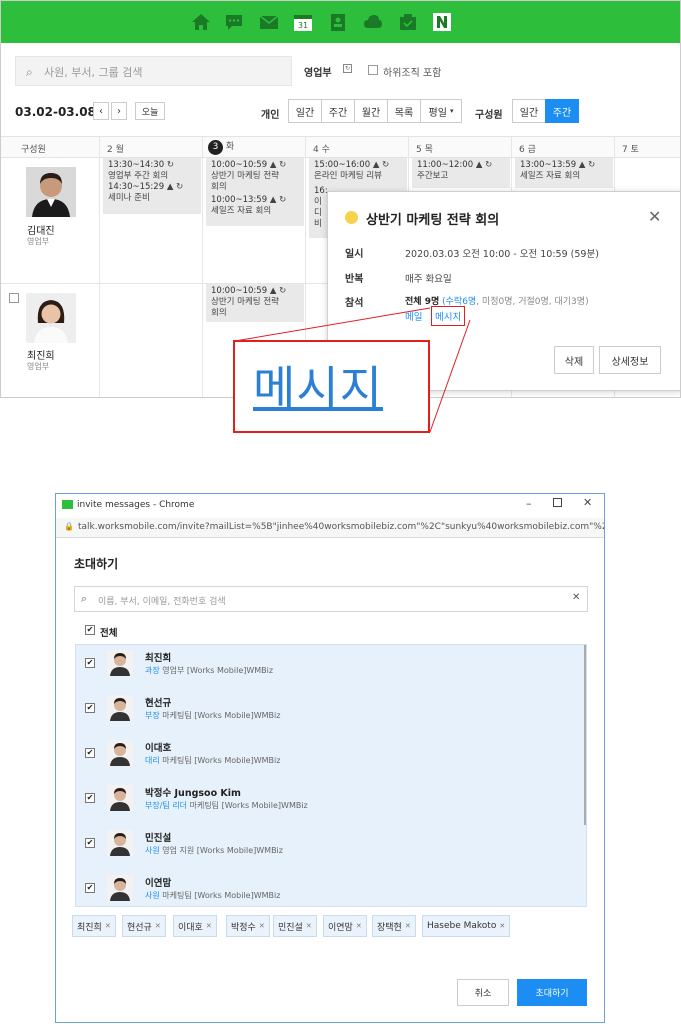  I want to click on invitee-org: 영업부 [Works Mobile]WMBiz, so click(218, 670).